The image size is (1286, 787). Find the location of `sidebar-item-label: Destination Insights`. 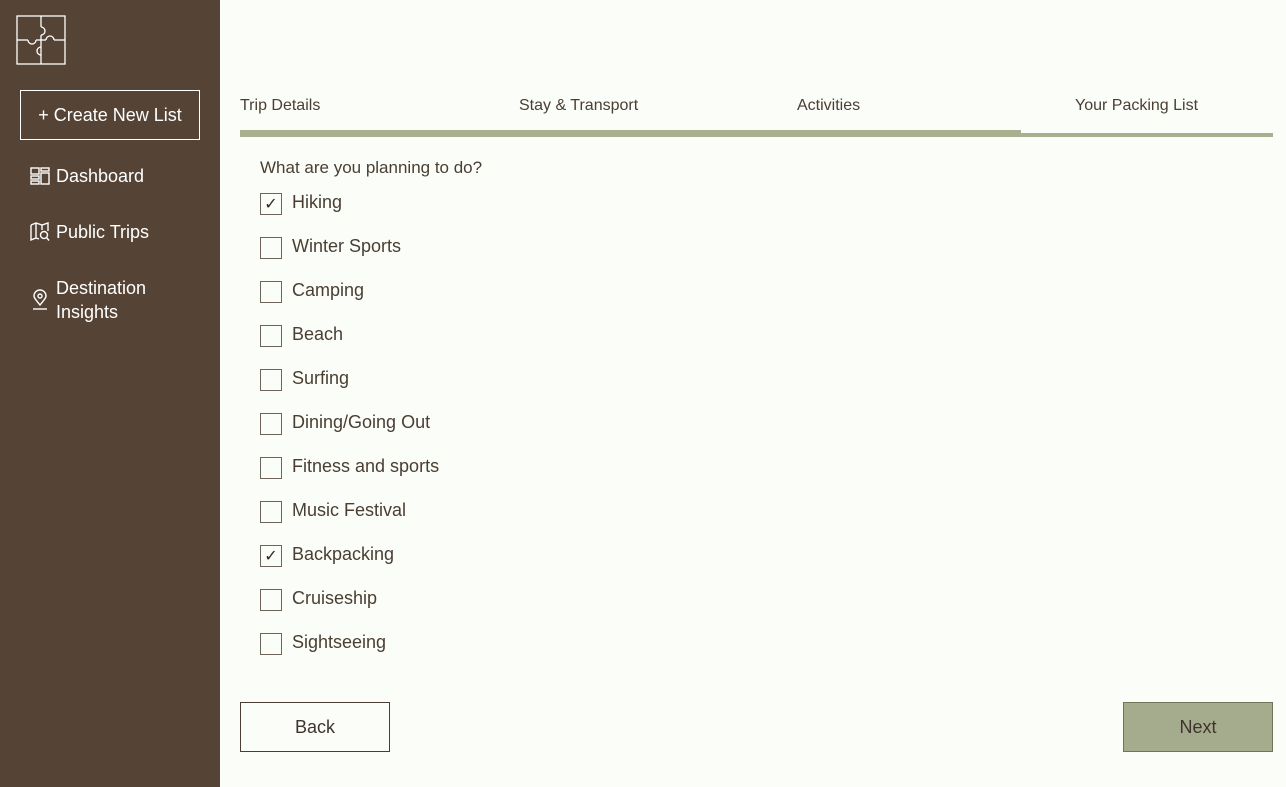

sidebar-item-label: Destination Insights is located at coordinates (101, 300).